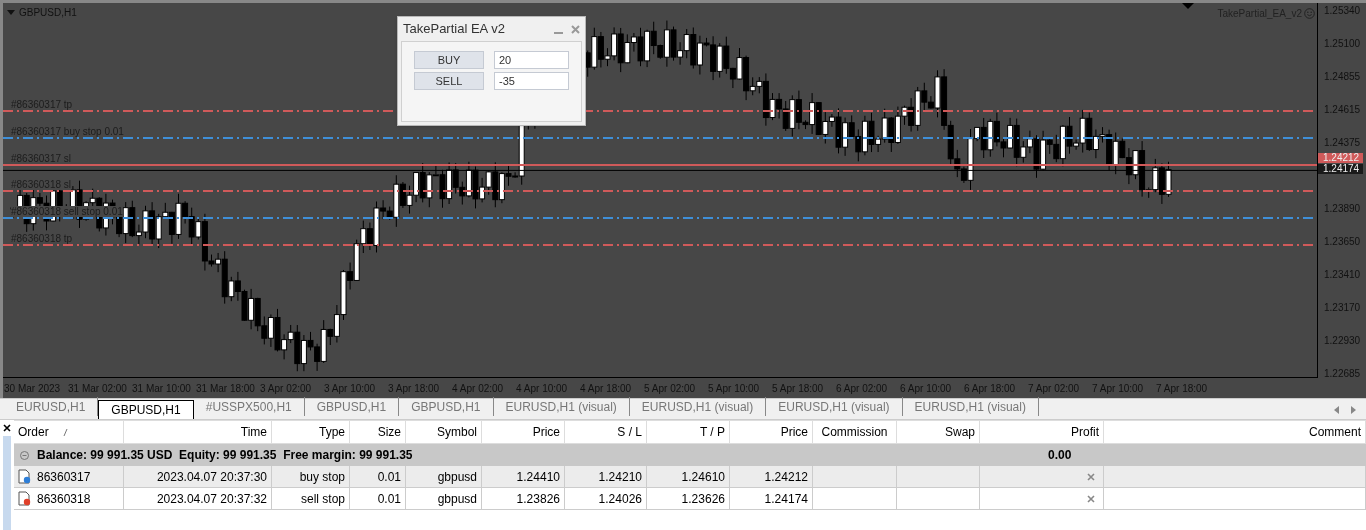 Image resolution: width=1366 pixels, height=530 pixels. I want to click on table-cell-text: 1.24610, so click(703, 477).